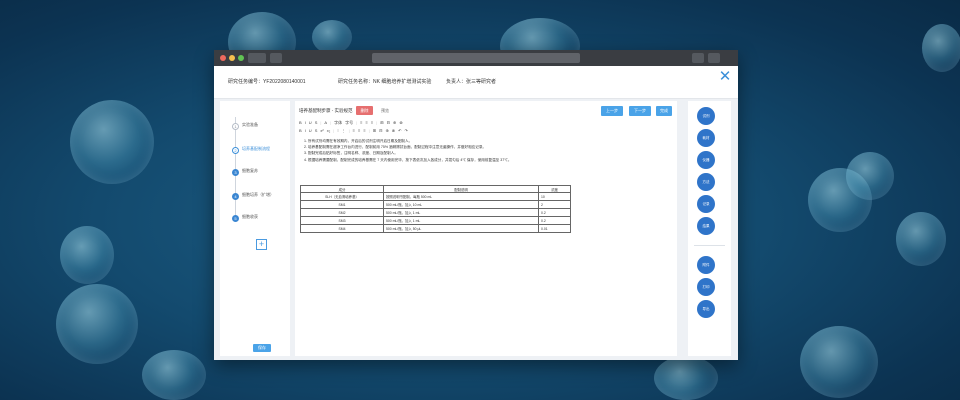 The width and height of the screenshot is (960, 400). What do you see at coordinates (276, 58) in the screenshot?
I see `sidebar-toggle-button` at bounding box center [276, 58].